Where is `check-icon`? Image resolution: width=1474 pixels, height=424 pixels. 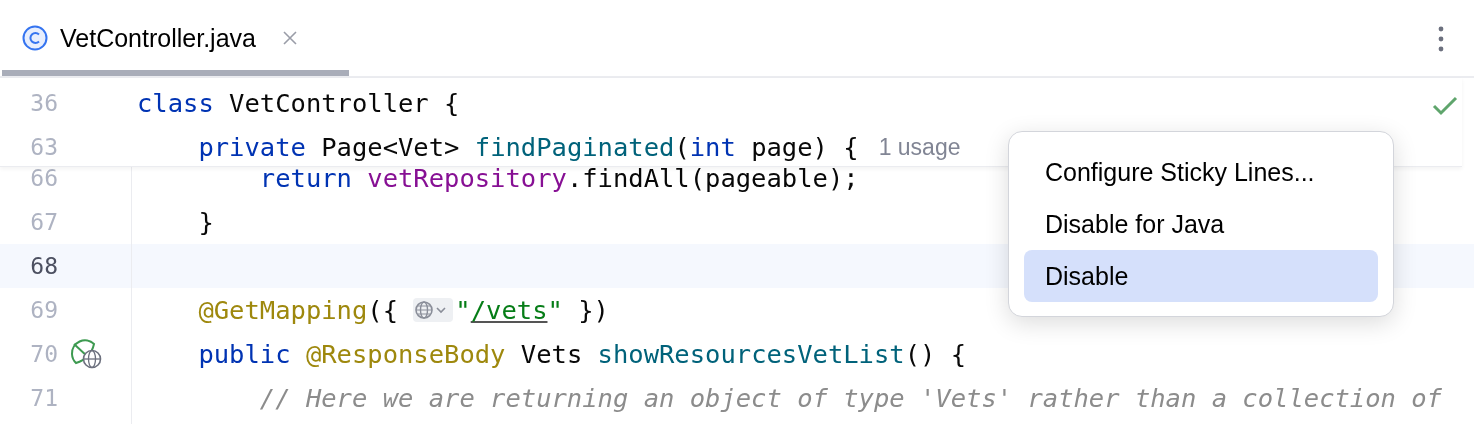
check-icon is located at coordinates (1445, 106).